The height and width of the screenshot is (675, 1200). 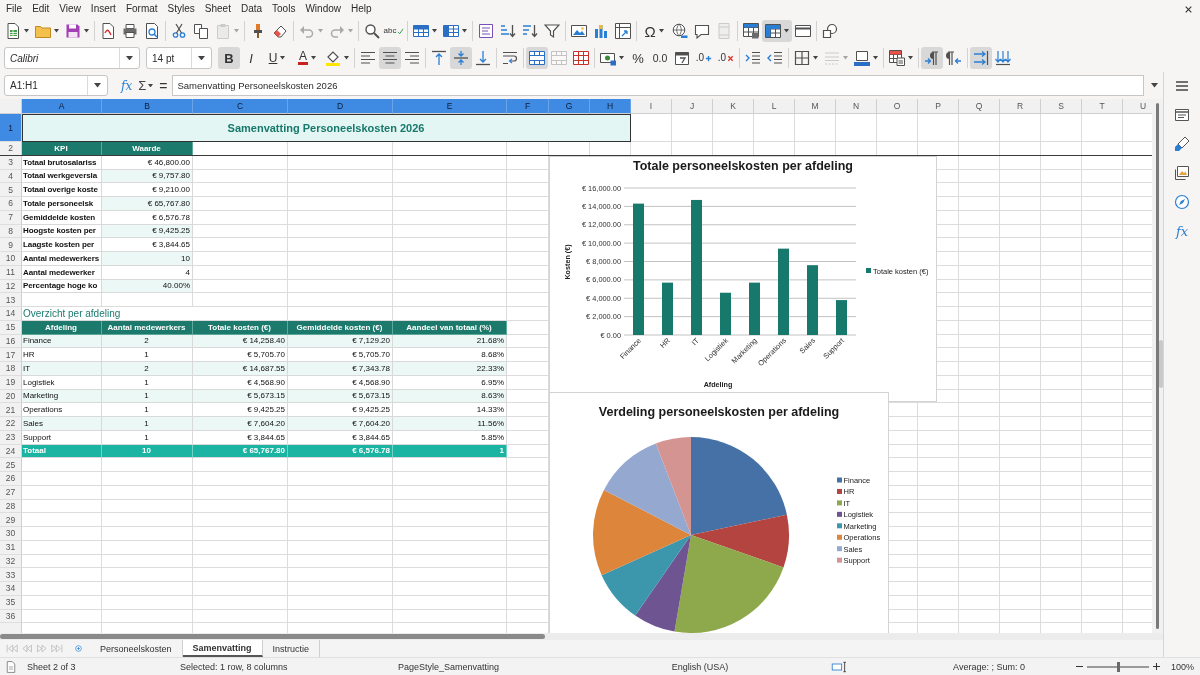 What do you see at coordinates (1182, 666) in the screenshot?
I see `zoom-level: 100%` at bounding box center [1182, 666].